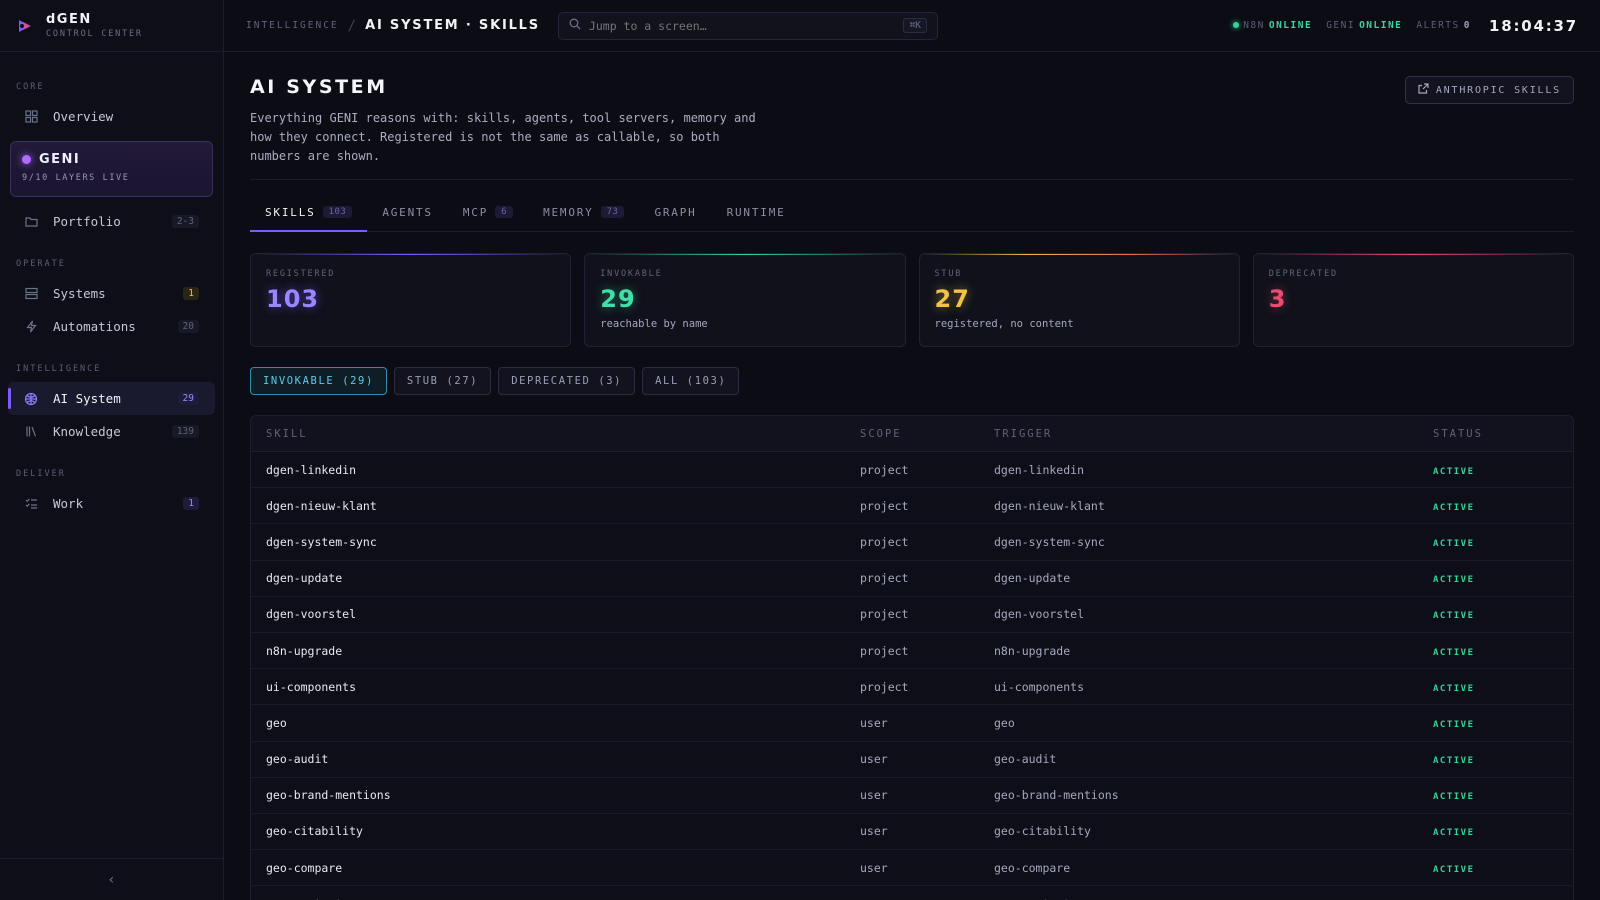 The image size is (1600, 900). Describe the element at coordinates (555, 434) in the screenshot. I see `column-header-skill: SKILL` at that location.